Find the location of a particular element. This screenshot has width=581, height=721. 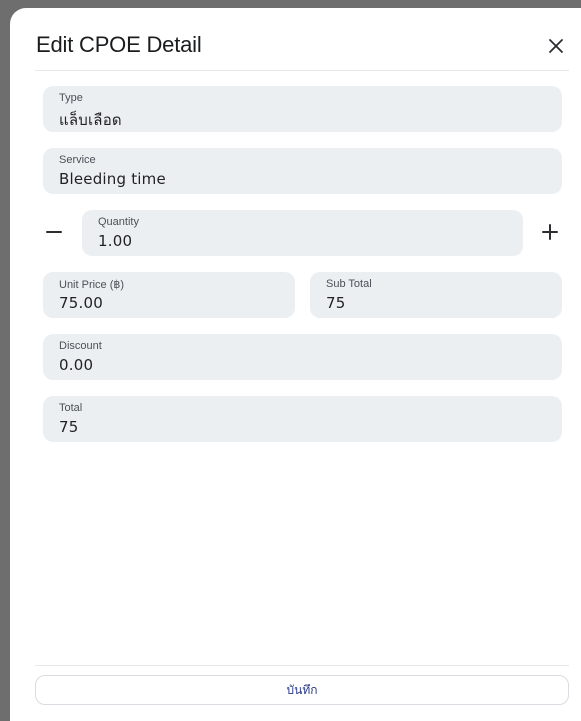

type-field: Type แล็บเลือด is located at coordinates (302, 109).